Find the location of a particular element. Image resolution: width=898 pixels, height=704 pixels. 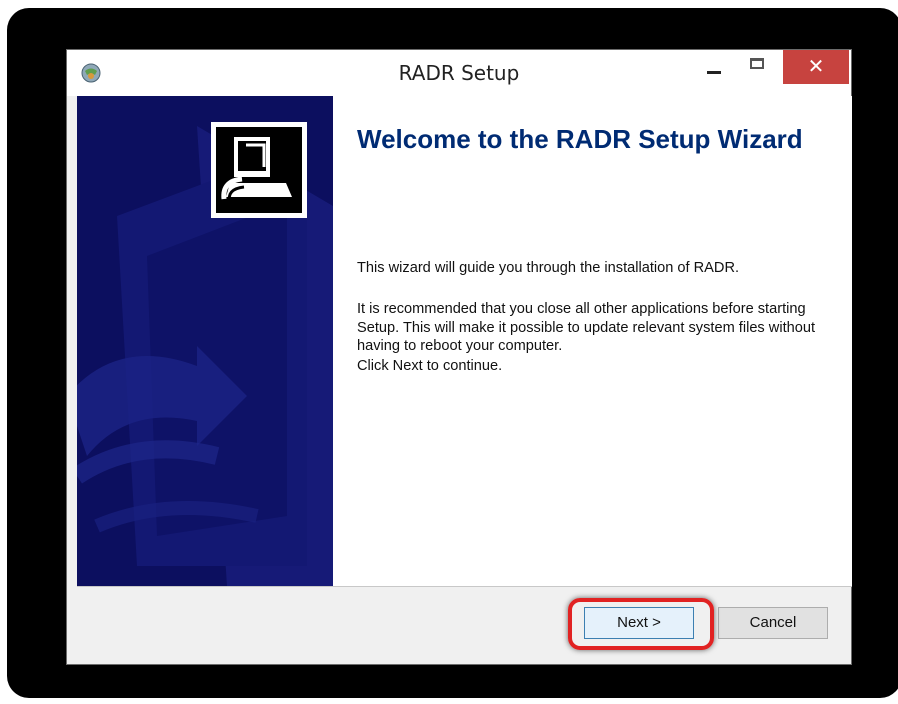

cancel-button: Cancel is located at coordinates (773, 623).